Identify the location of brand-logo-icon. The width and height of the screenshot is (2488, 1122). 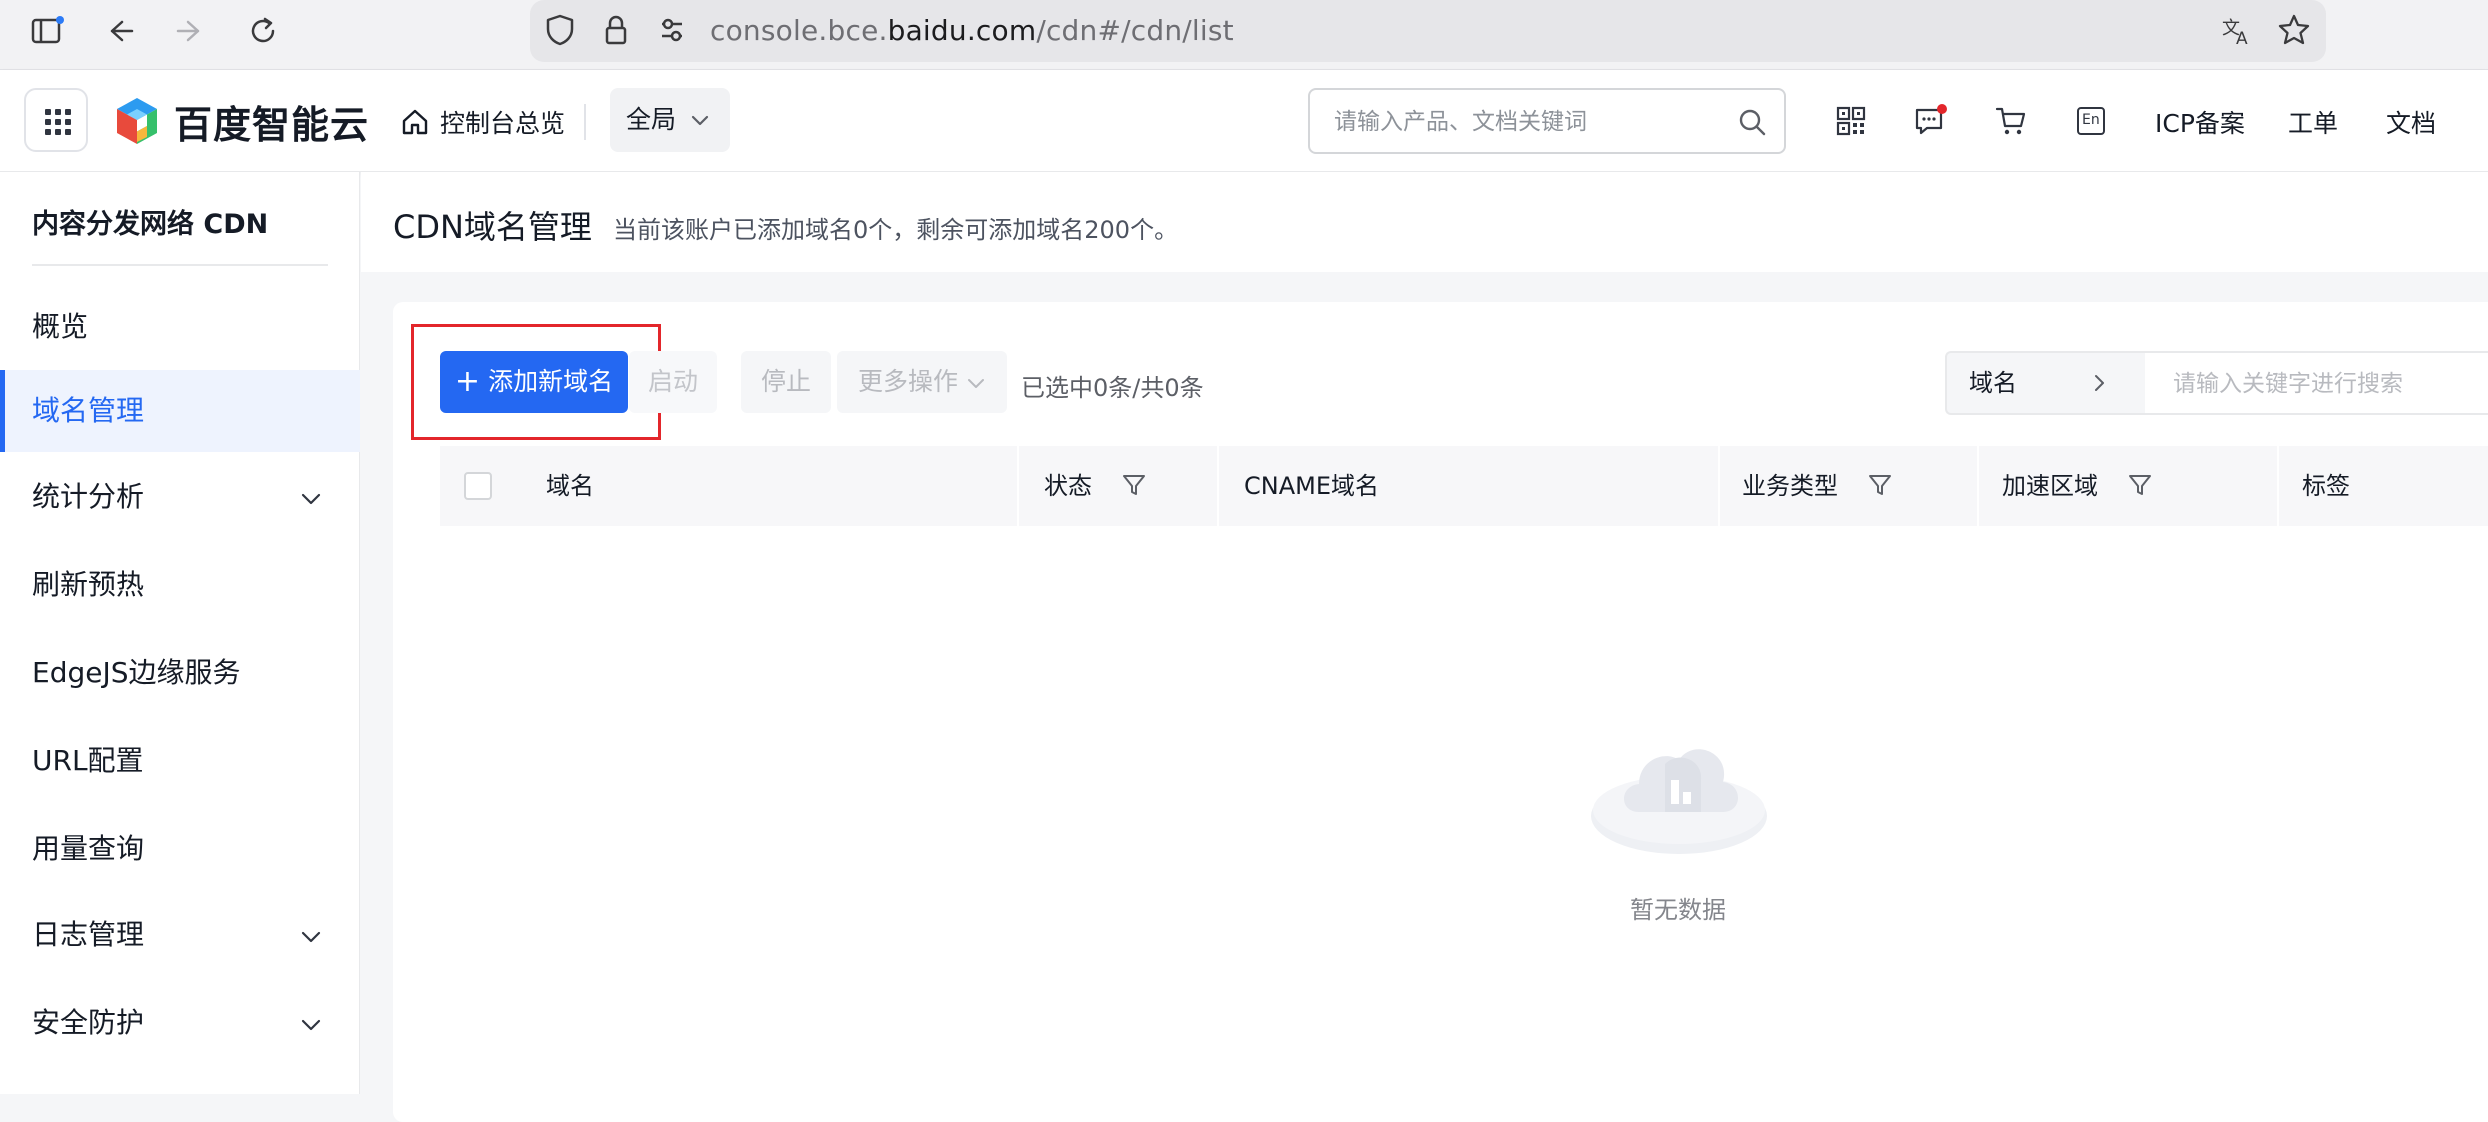
(137, 121).